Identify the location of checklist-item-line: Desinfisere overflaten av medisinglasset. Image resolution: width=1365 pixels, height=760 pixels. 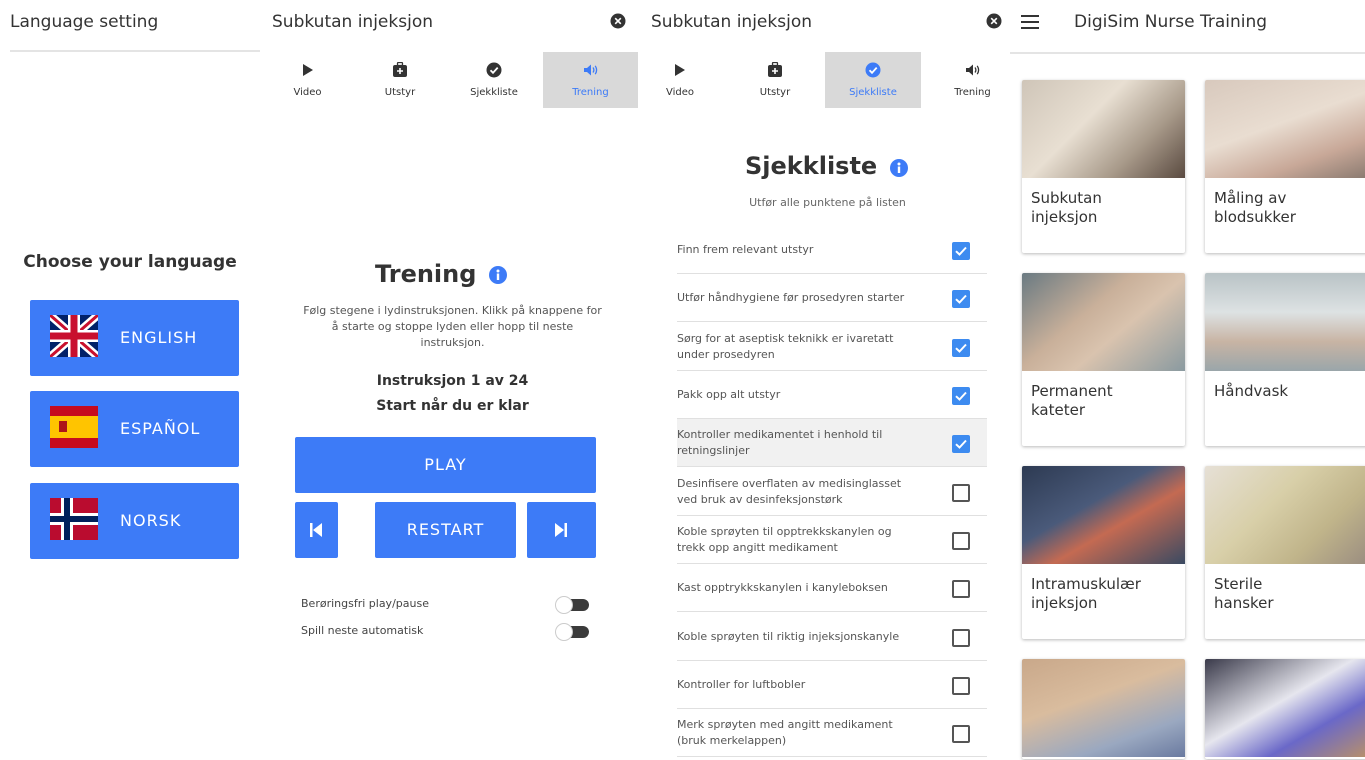
(789, 483).